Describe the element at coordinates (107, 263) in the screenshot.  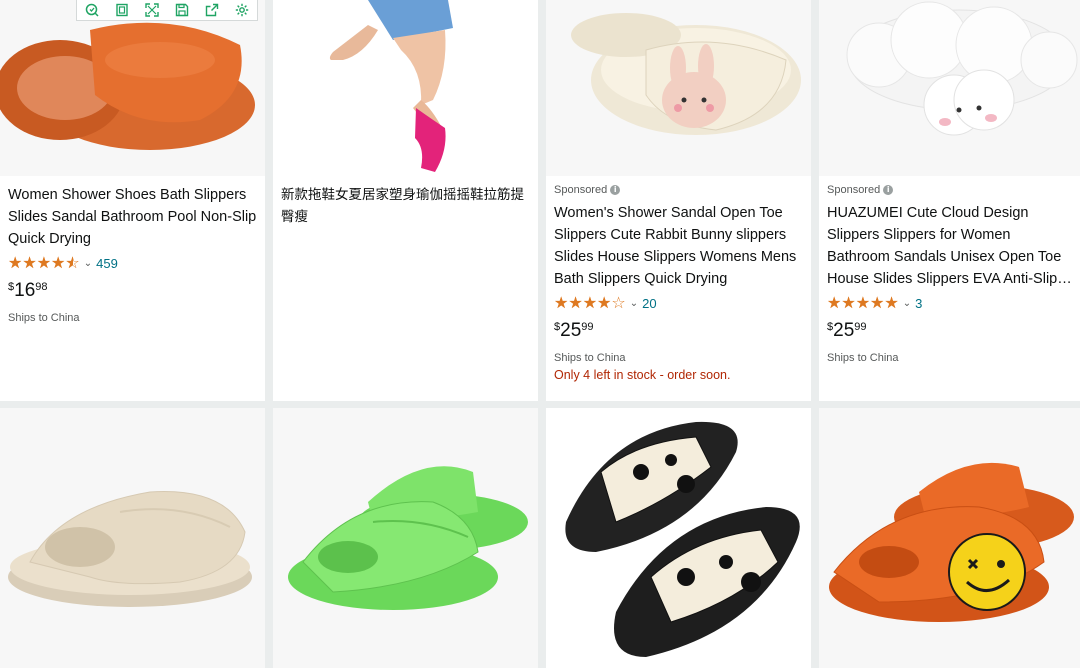
I see `review-count: 459` at that location.